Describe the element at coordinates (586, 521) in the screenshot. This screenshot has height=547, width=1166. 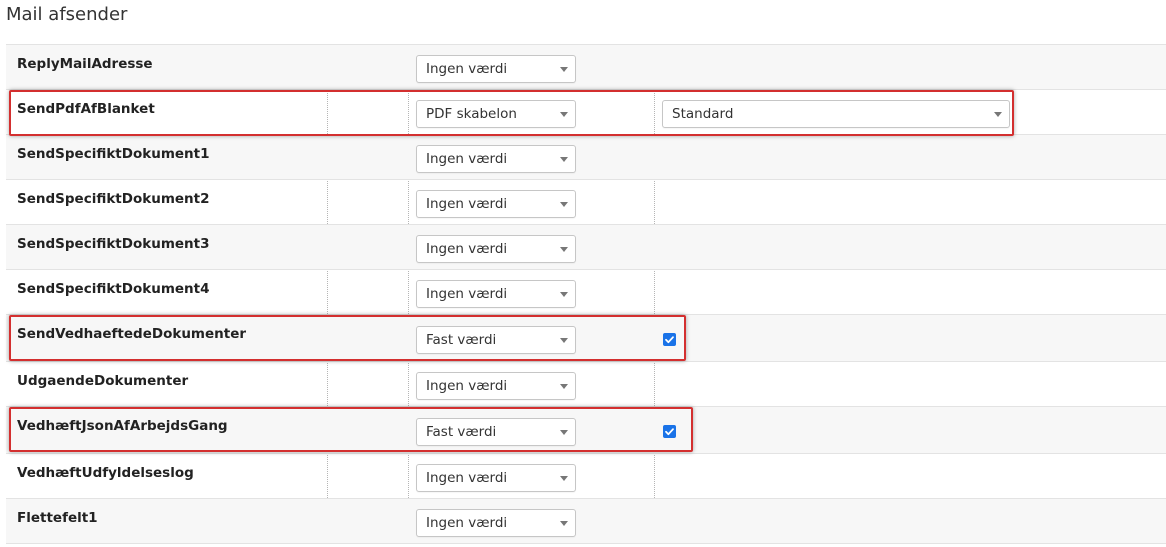
I see `table-row: Flettefelt1 Ingen værdi` at that location.